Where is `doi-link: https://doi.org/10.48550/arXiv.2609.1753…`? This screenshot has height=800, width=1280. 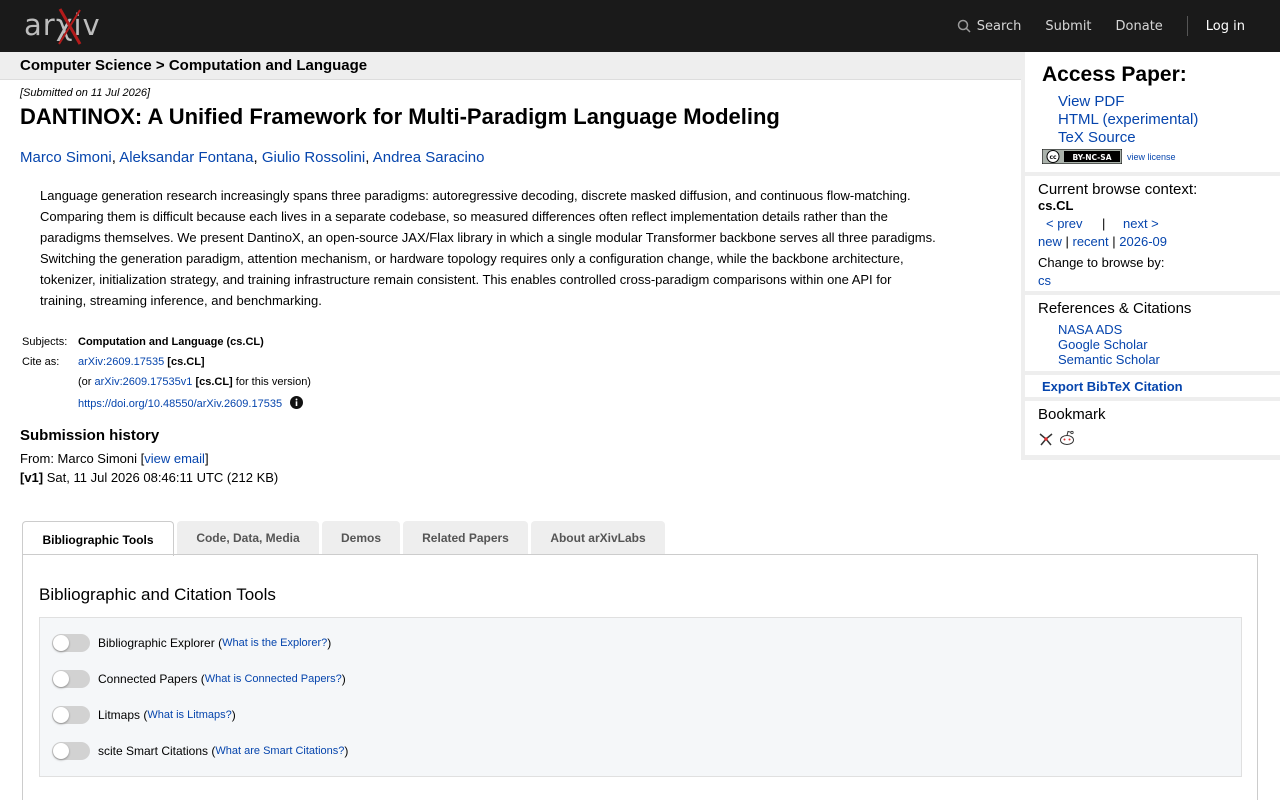
doi-link: https://doi.org/10.48550/arXiv.2609.1753… is located at coordinates (180, 404).